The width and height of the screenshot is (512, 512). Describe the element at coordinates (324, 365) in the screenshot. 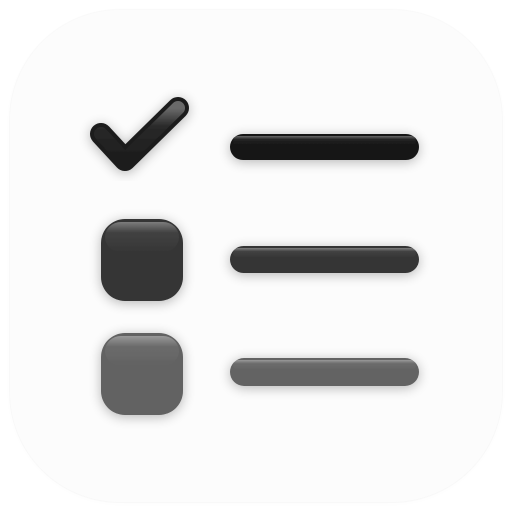

I see `line-3-sheen` at that location.